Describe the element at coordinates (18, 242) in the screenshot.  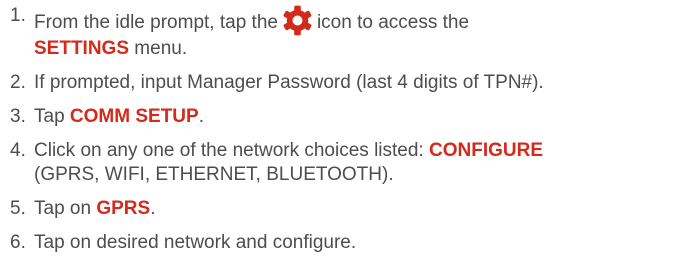
I see `step-number: 6.` at that location.